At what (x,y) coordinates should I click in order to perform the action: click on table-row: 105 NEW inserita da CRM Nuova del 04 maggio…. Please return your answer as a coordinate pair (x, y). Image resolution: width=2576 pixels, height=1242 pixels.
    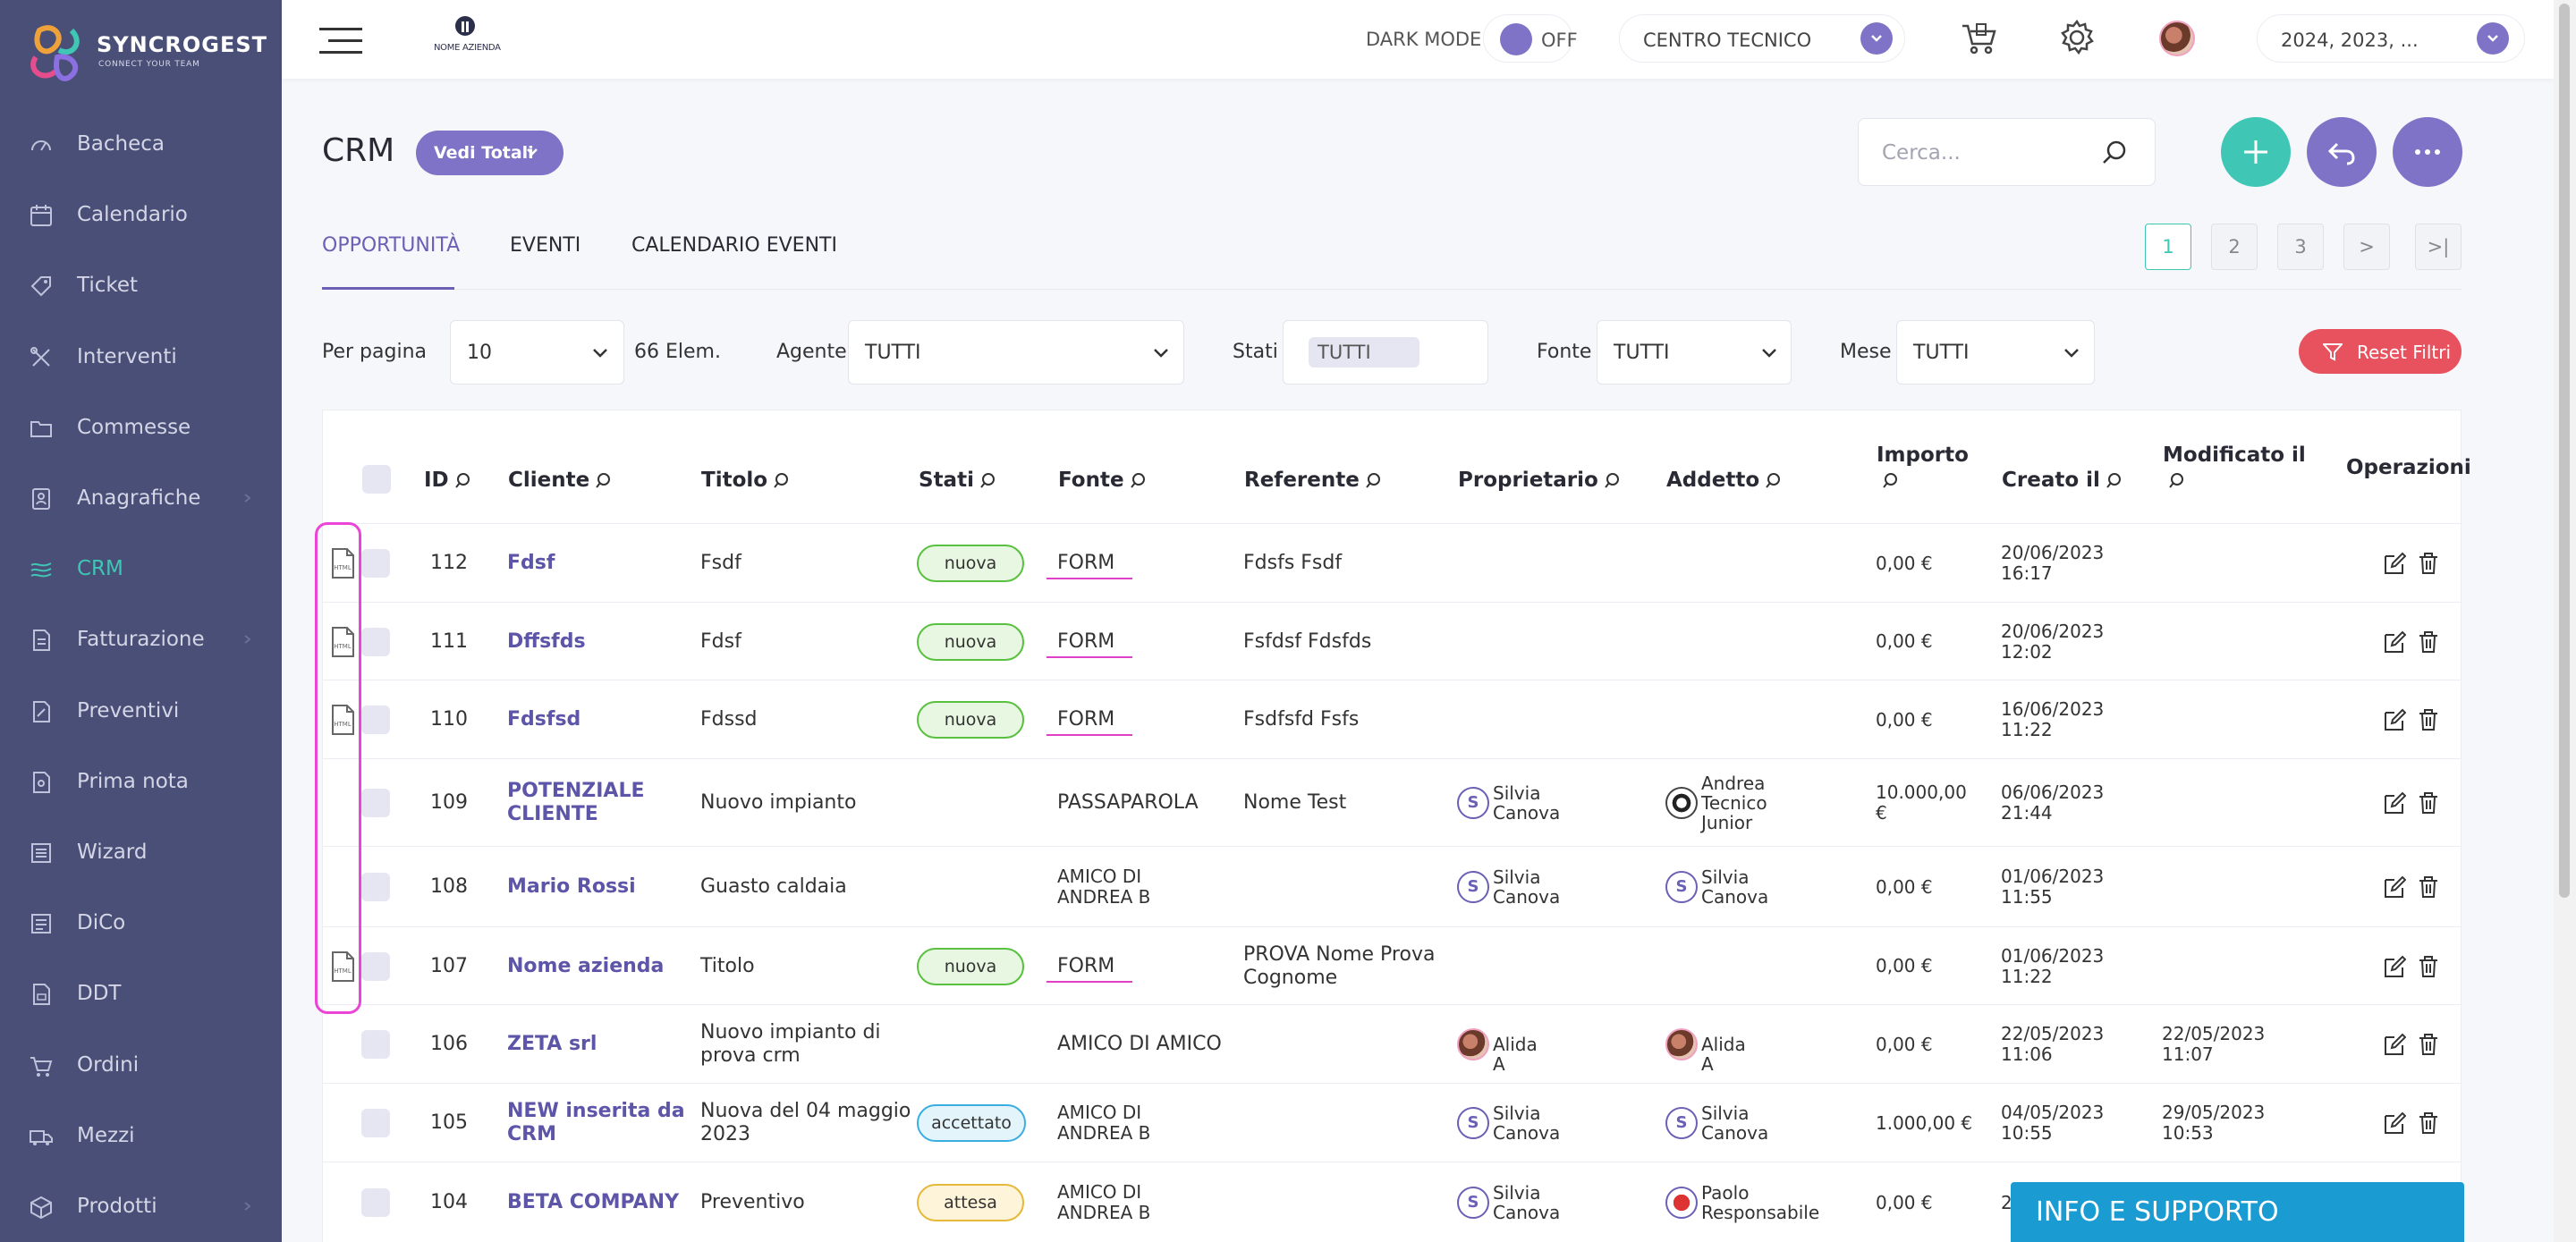
    Looking at the image, I should click on (1392, 1123).